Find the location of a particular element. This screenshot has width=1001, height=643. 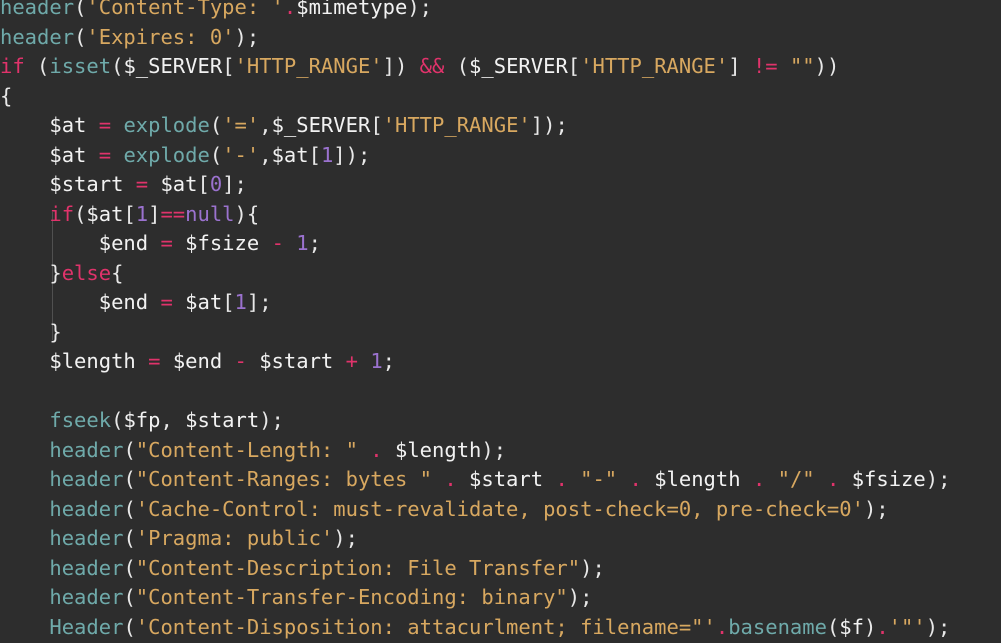

token-var: $fsize is located at coordinates (888, 479).